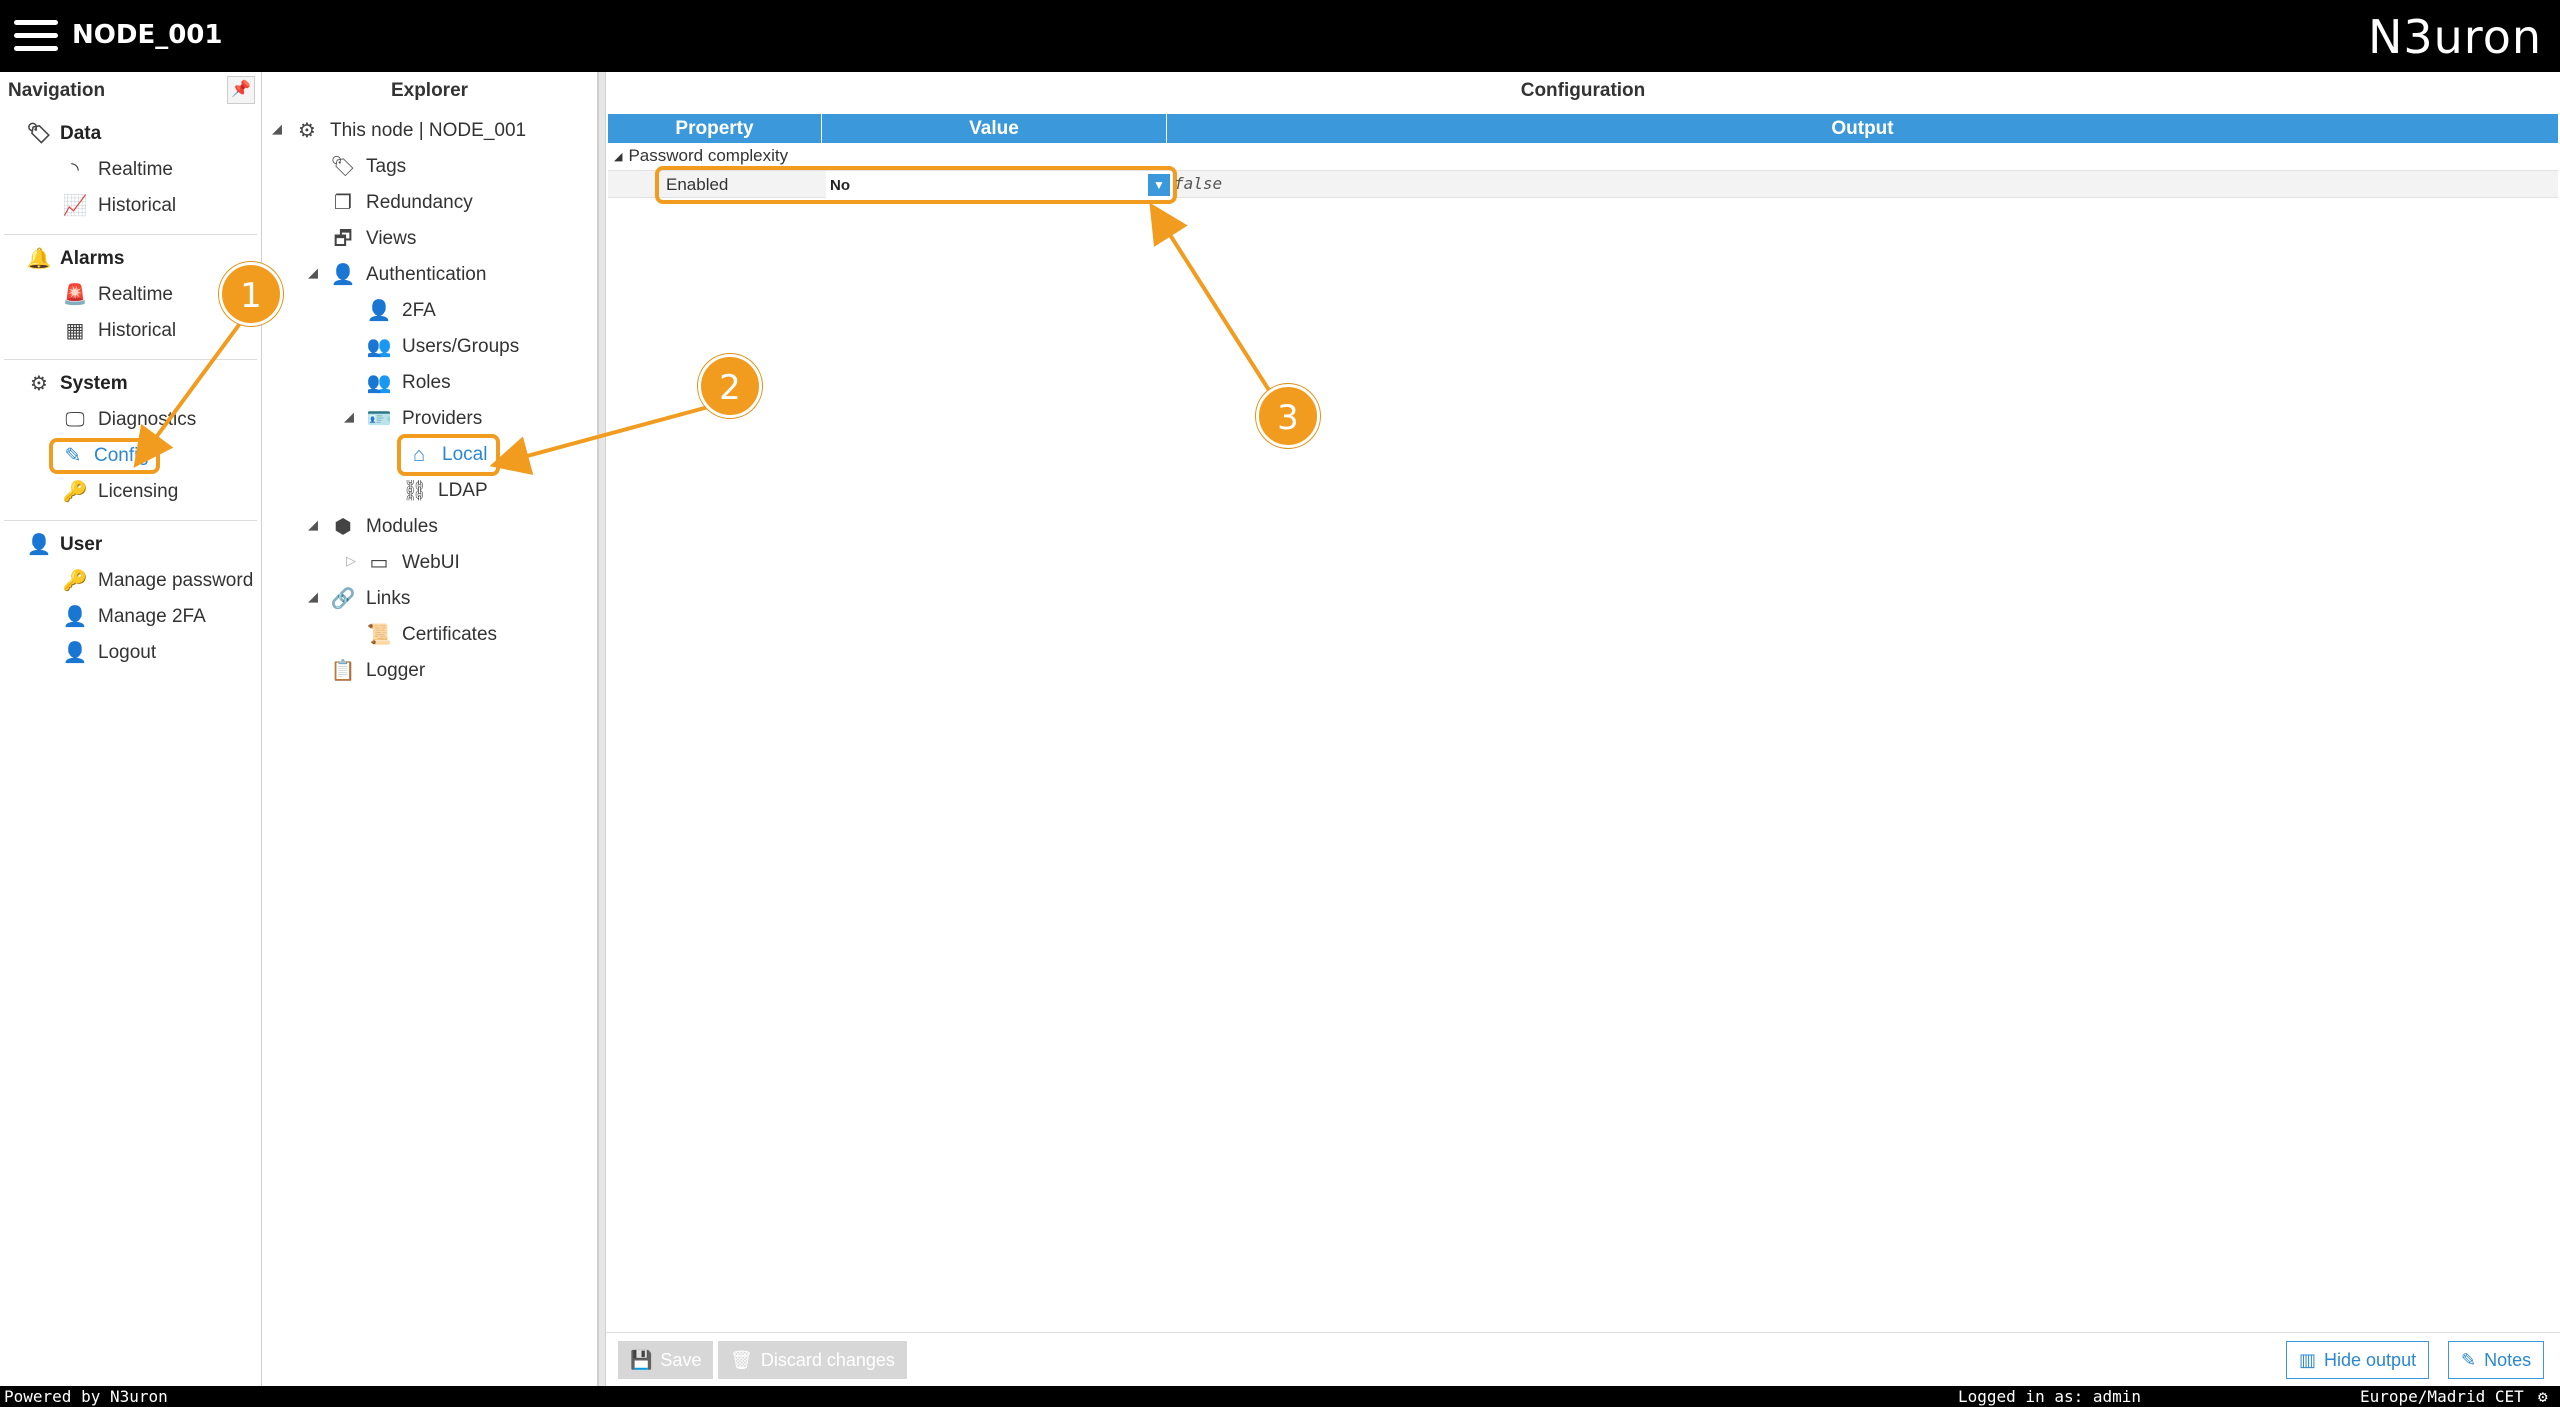 Image resolution: width=2560 pixels, height=1407 pixels. I want to click on config-highlight: ✎ Config, so click(104, 456).